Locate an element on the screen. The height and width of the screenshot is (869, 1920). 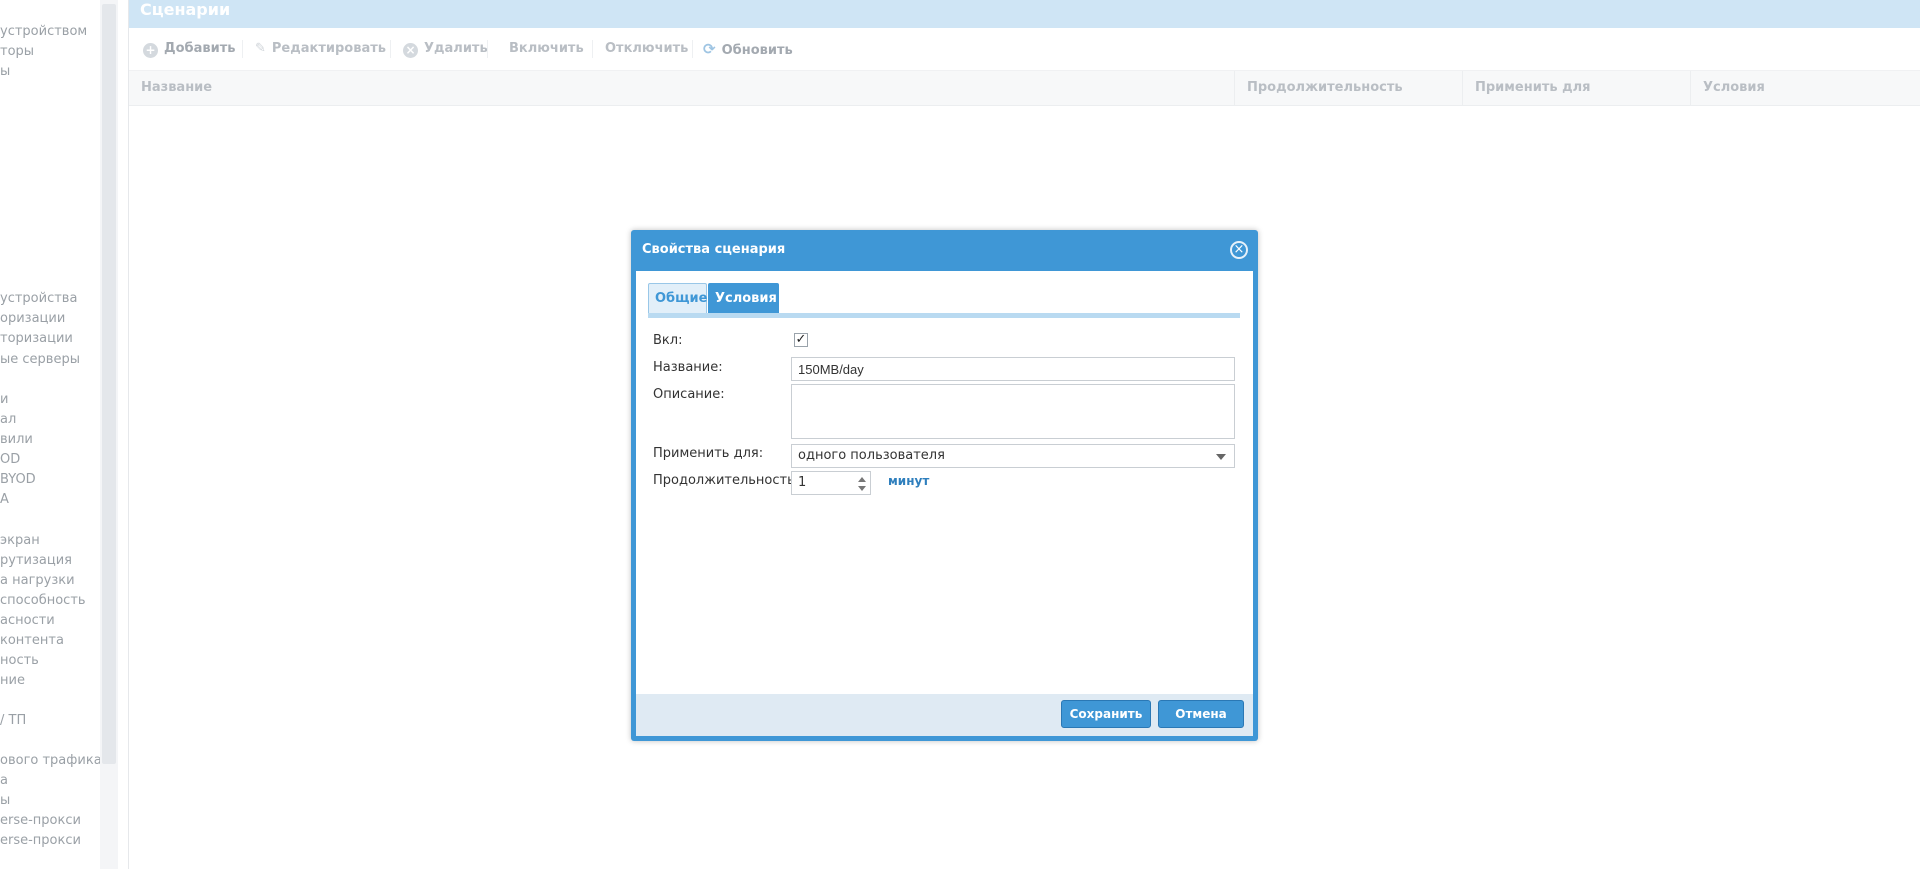
delete-button-label: Удалить is located at coordinates (456, 48).